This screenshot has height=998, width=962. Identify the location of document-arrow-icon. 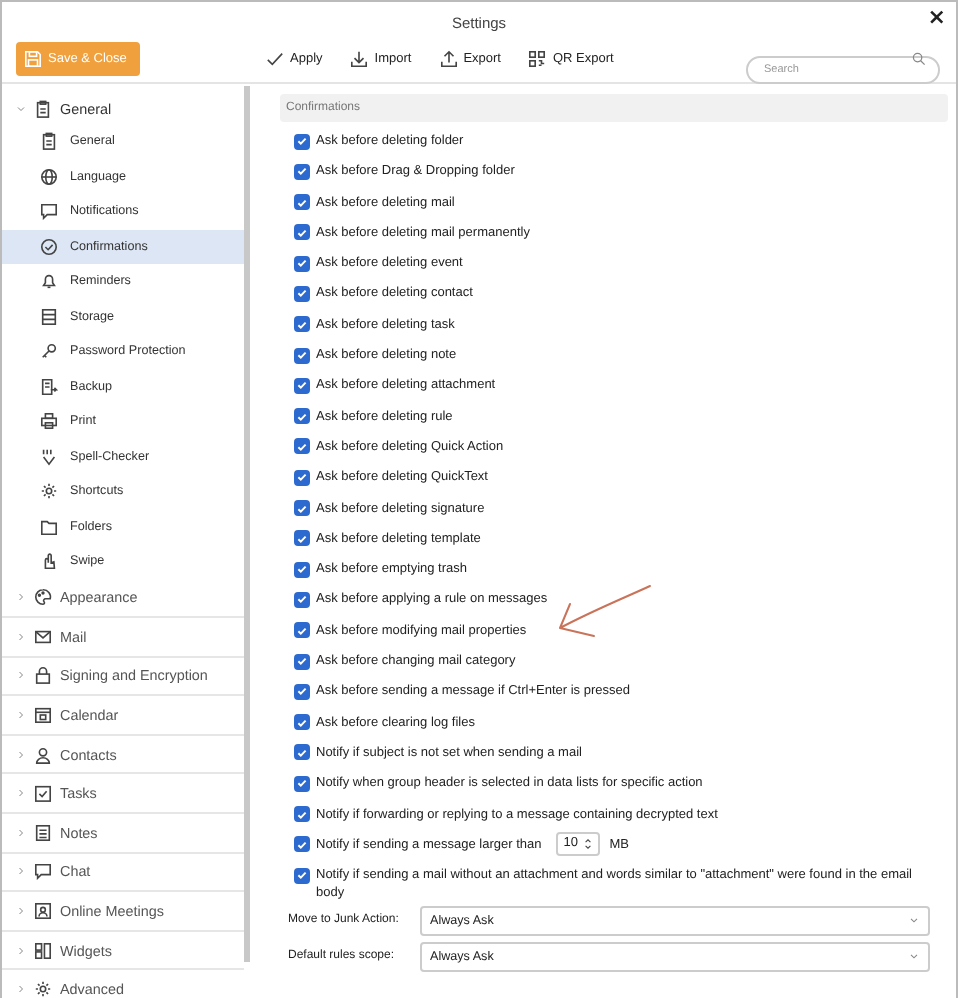
(49, 386).